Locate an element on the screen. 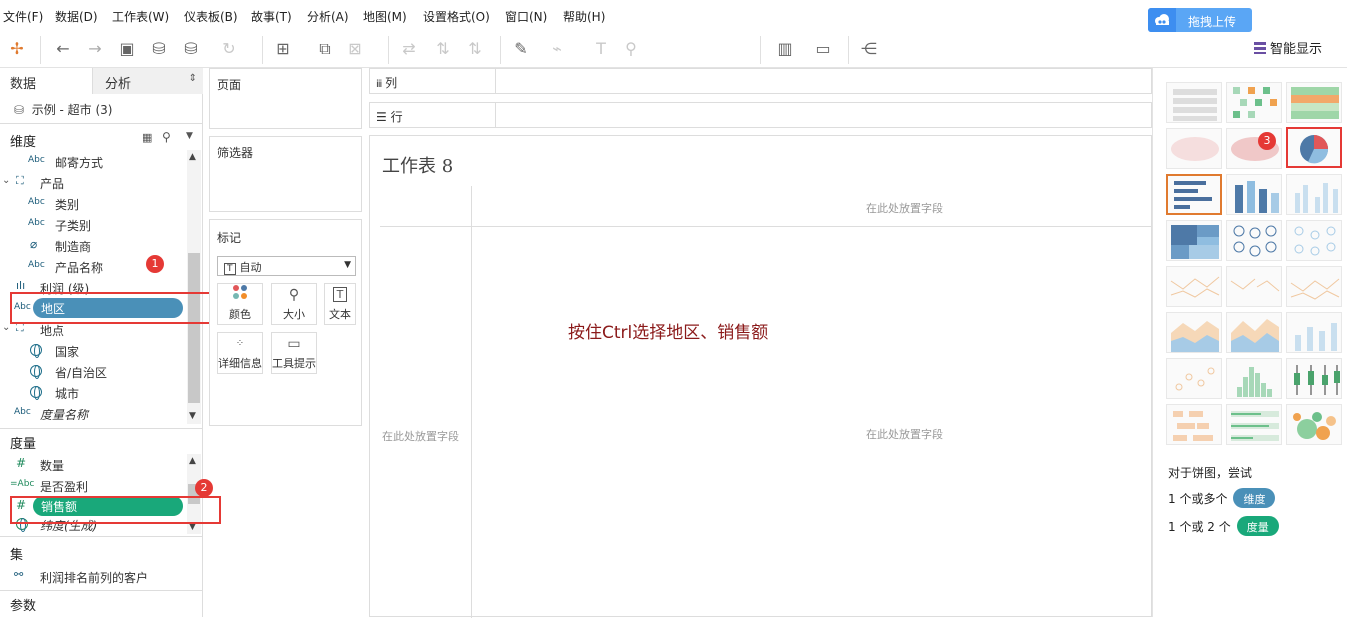  chart-text-table is located at coordinates (1194, 102).